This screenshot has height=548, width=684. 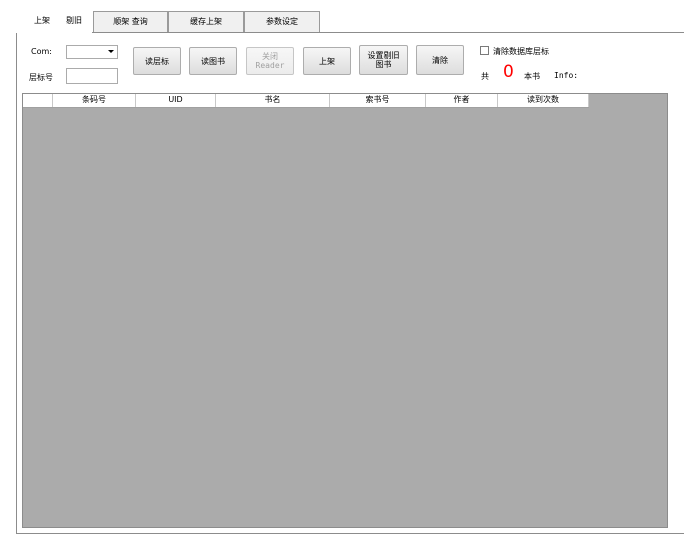 What do you see at coordinates (273, 100) in the screenshot?
I see `col-title: 书名` at bounding box center [273, 100].